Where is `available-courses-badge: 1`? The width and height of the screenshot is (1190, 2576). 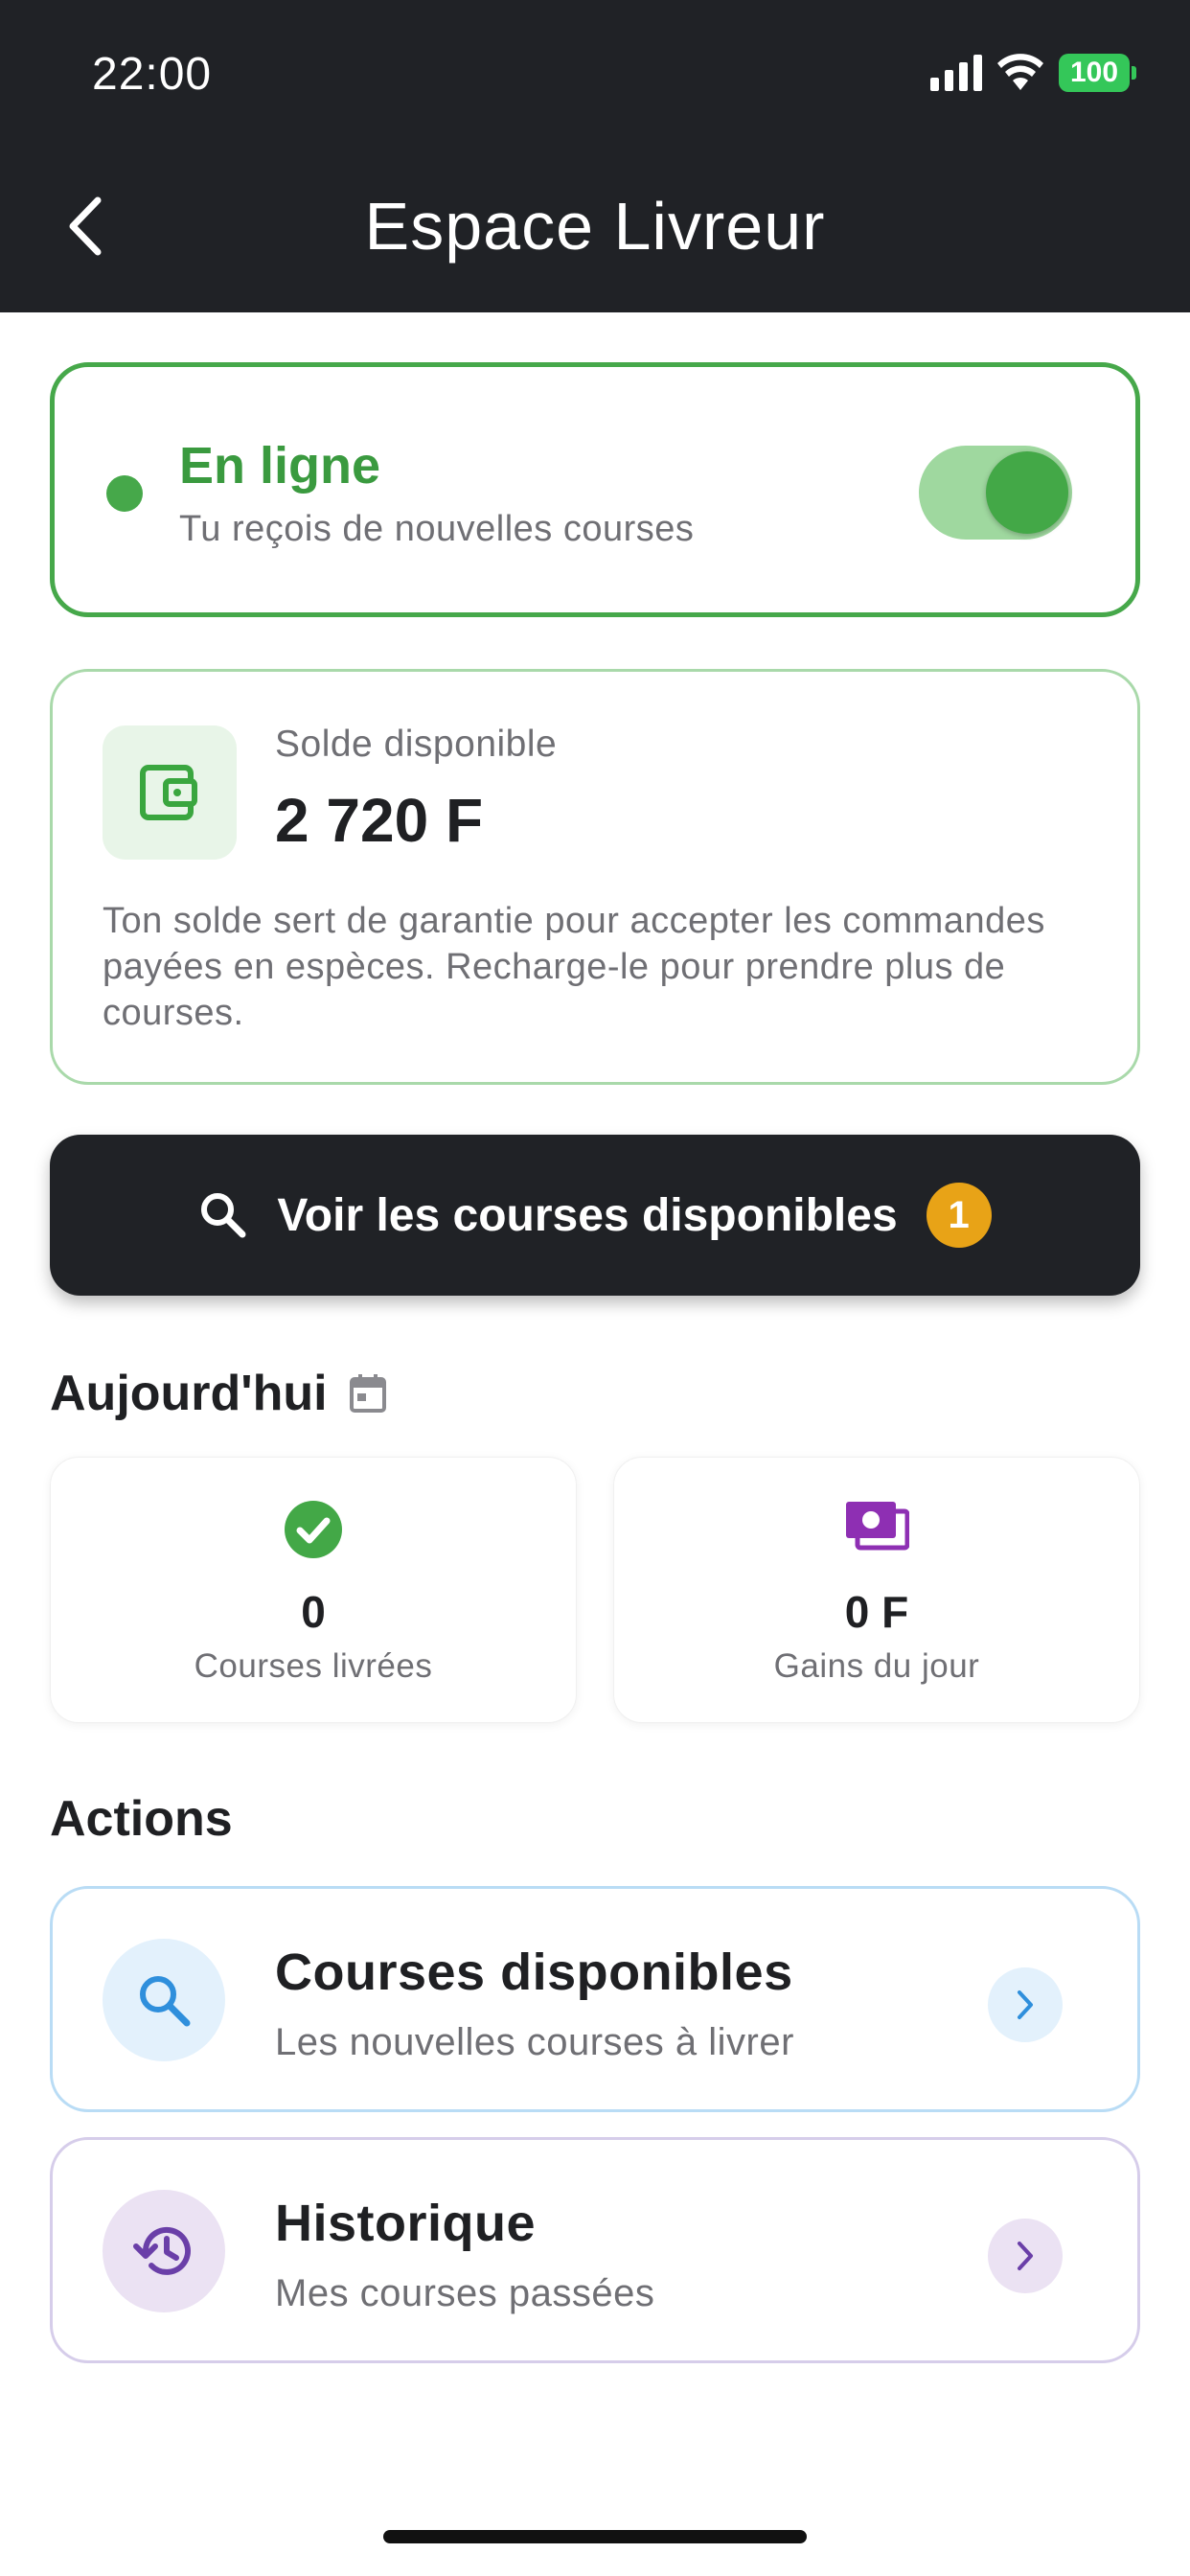
available-courses-badge: 1 is located at coordinates (959, 1215).